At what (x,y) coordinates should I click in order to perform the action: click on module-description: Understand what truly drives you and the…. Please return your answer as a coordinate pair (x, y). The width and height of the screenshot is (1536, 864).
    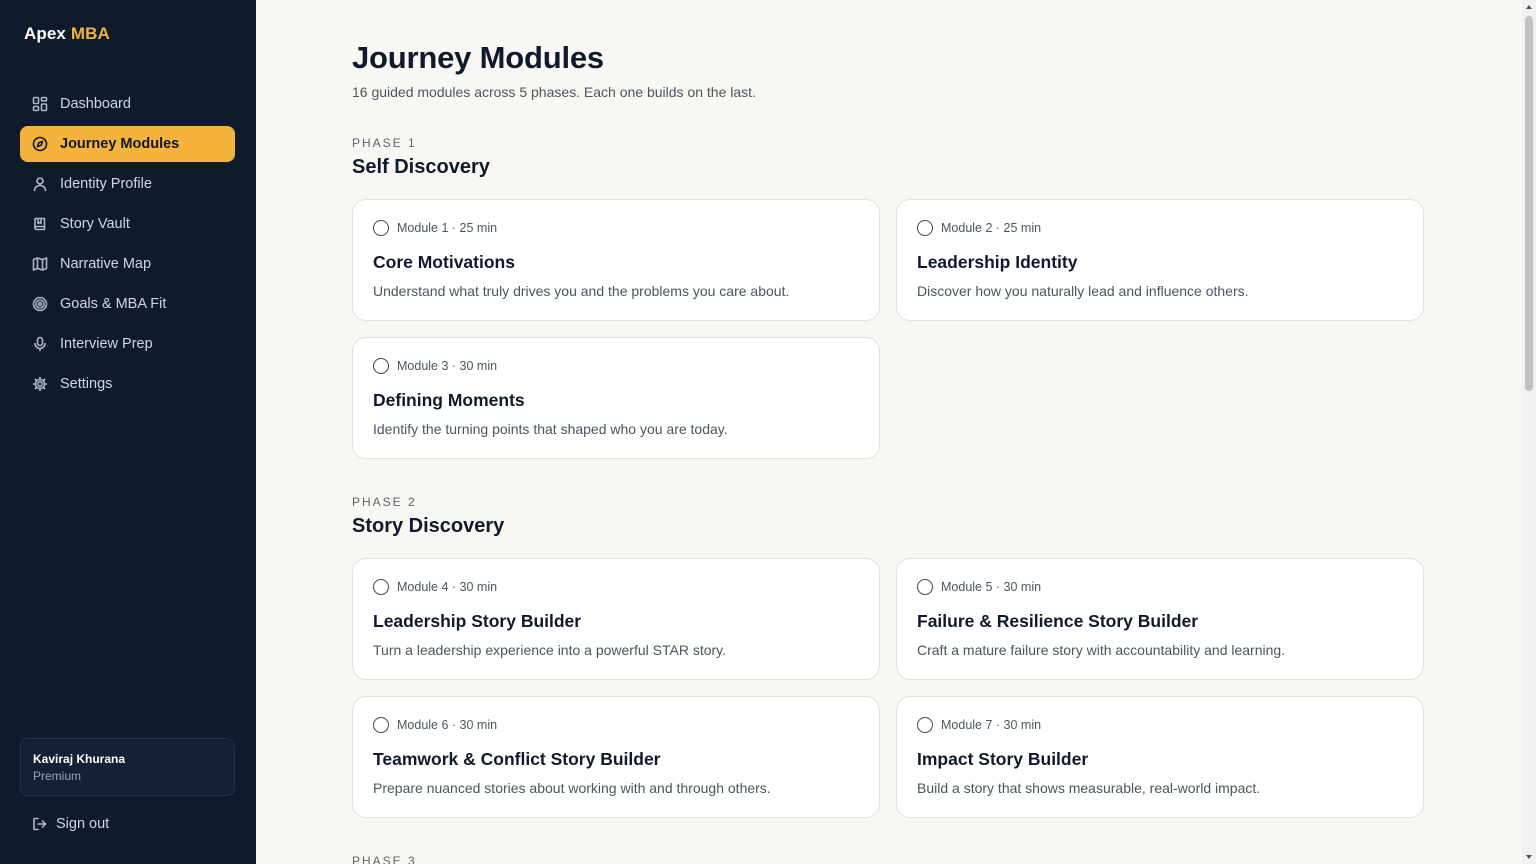
    Looking at the image, I should click on (581, 291).